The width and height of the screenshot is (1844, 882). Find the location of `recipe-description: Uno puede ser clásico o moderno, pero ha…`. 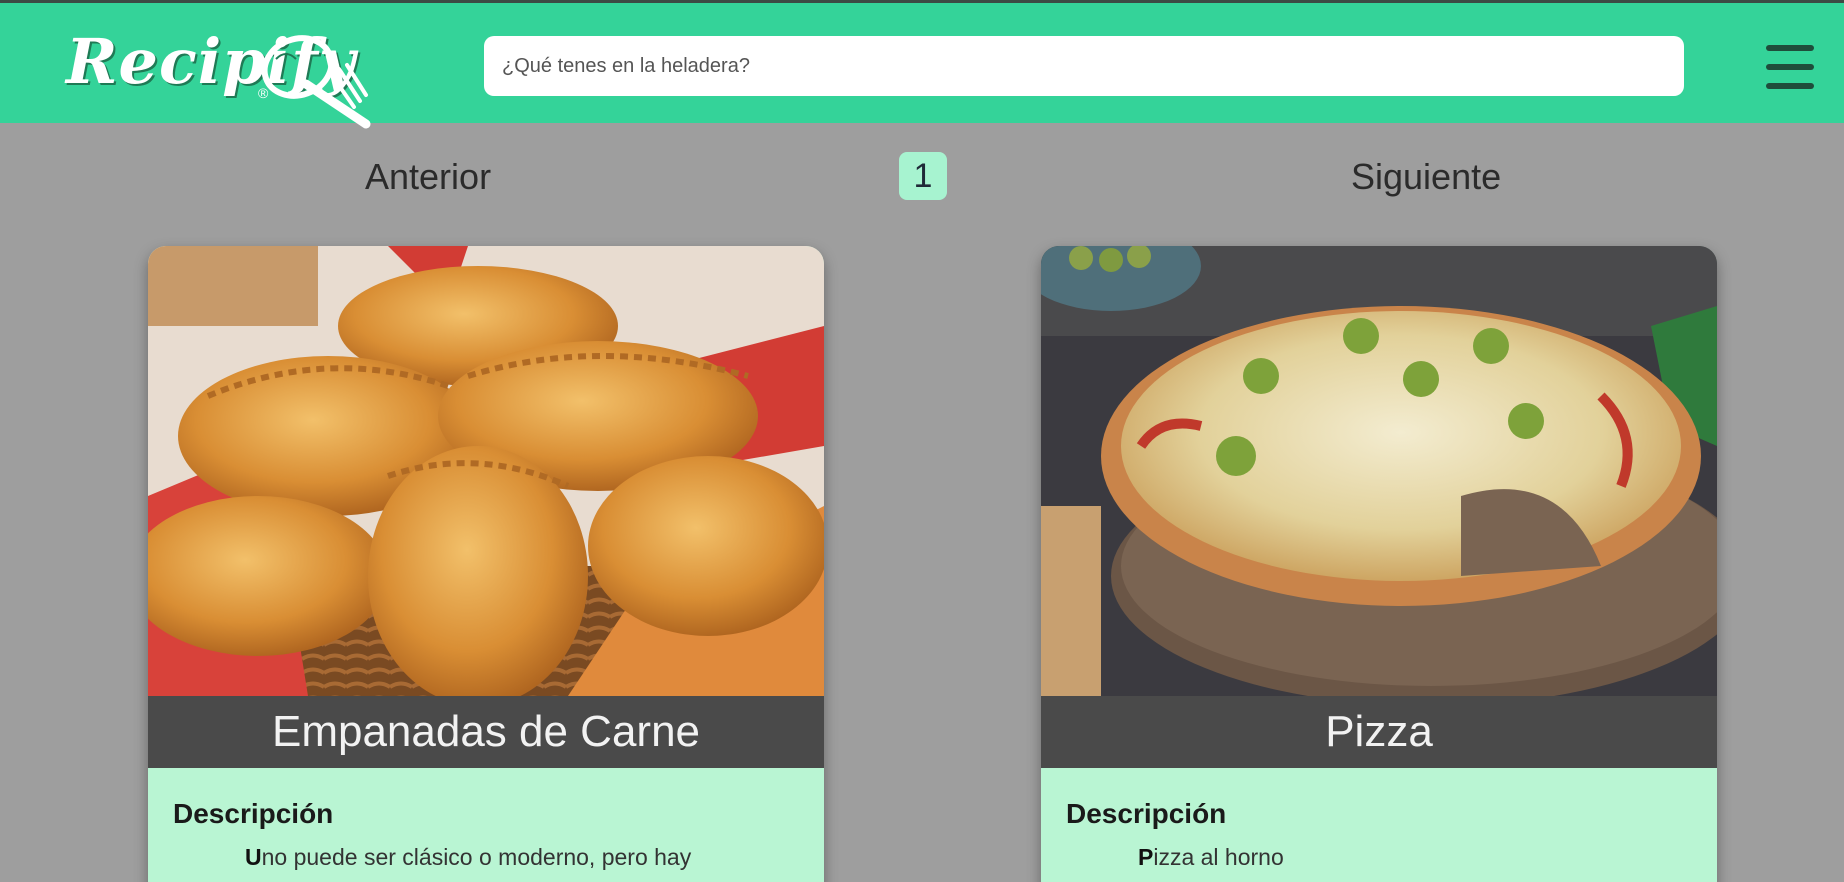

recipe-description: Uno puede ser clásico o moderno, pero ha… is located at coordinates (486, 857).